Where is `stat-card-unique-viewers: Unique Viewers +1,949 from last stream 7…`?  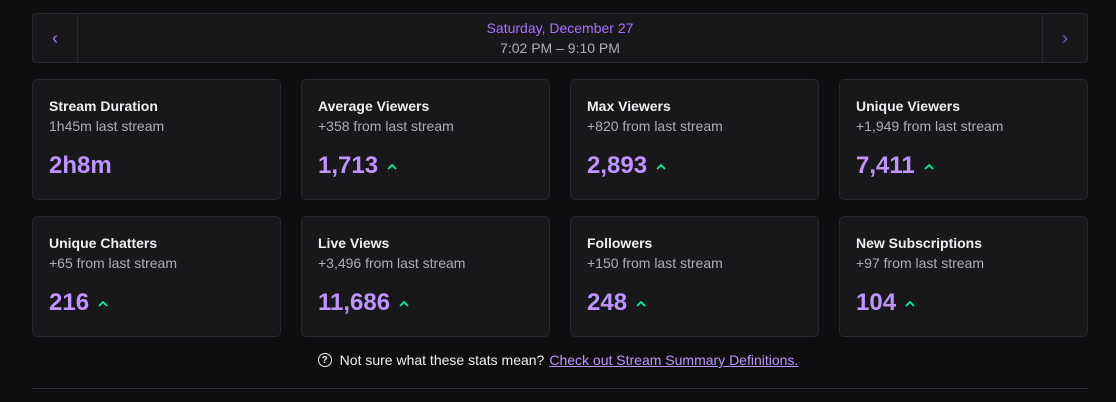
stat-card-unique-viewers: Unique Viewers +1,949 from last stream 7… is located at coordinates (963, 139).